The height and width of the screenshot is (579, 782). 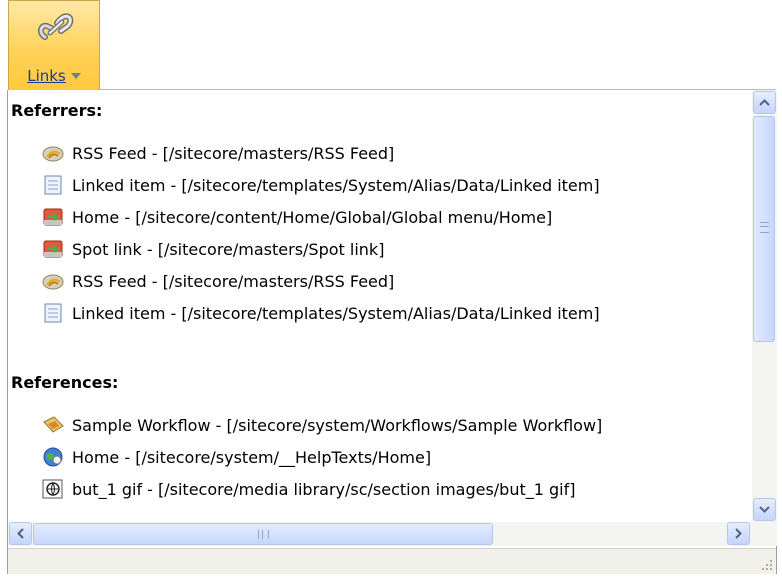 I want to click on scroll-right-button, so click(x=738, y=533).